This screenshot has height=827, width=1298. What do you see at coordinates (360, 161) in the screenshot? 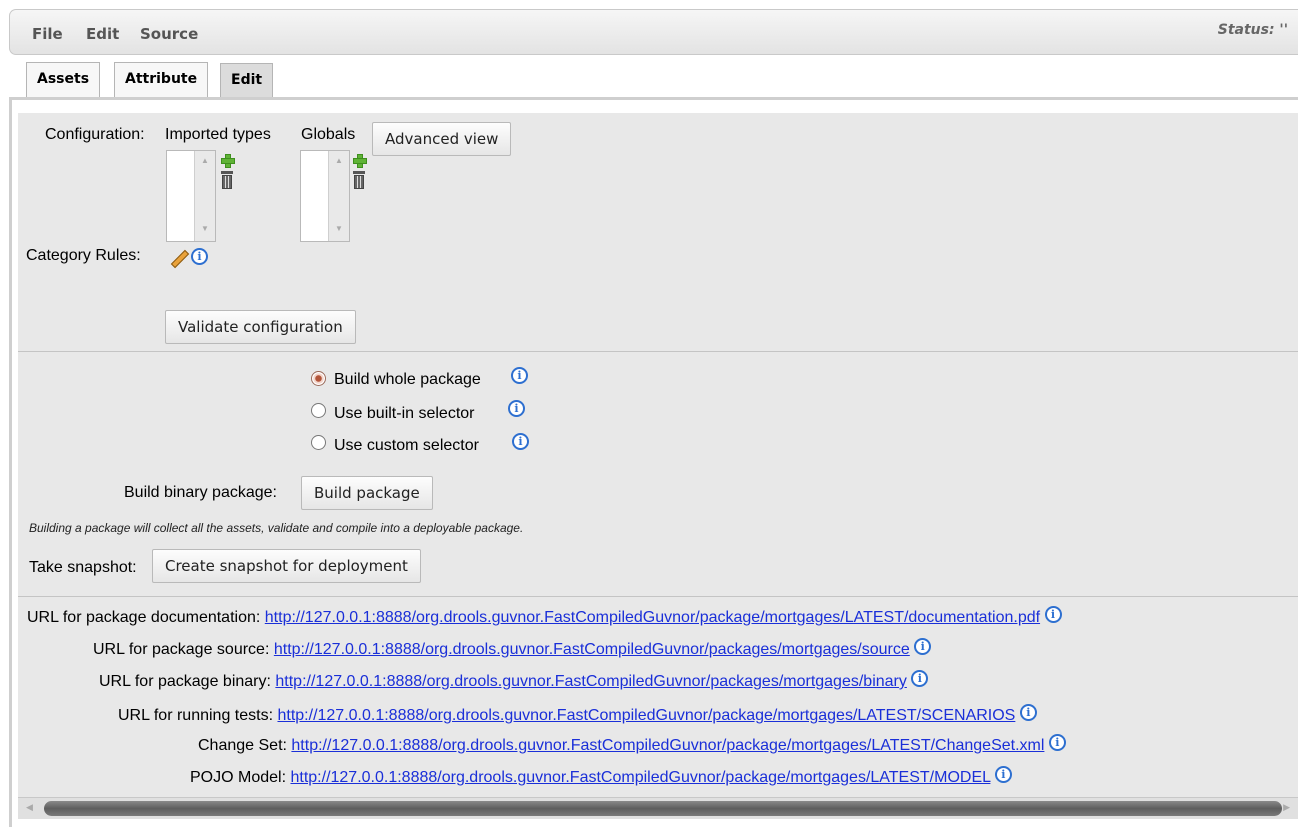
I see `add-global-icon` at bounding box center [360, 161].